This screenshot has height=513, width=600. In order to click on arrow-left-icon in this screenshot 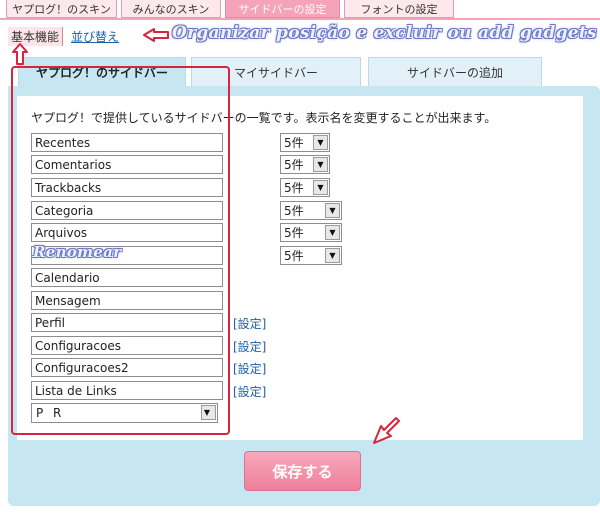, I will do `click(156, 35)`.